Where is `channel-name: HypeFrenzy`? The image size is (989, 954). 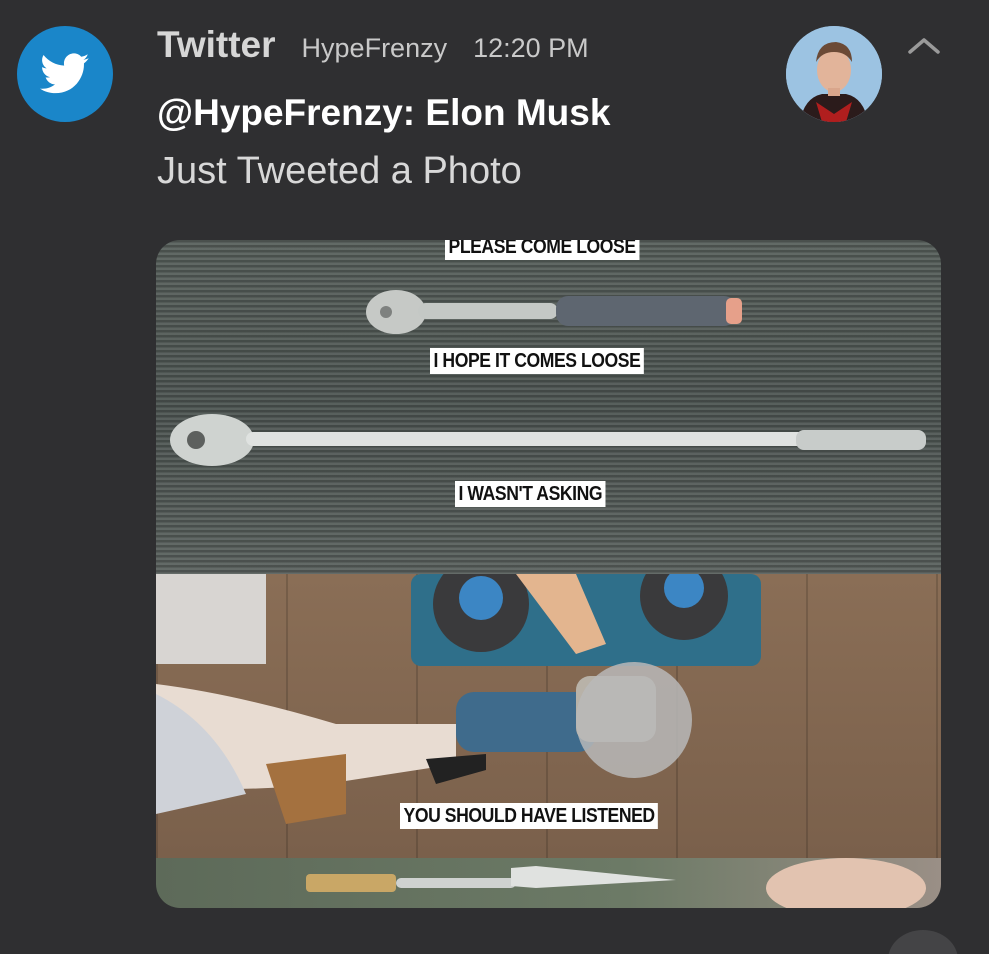
channel-name: HypeFrenzy is located at coordinates (374, 48).